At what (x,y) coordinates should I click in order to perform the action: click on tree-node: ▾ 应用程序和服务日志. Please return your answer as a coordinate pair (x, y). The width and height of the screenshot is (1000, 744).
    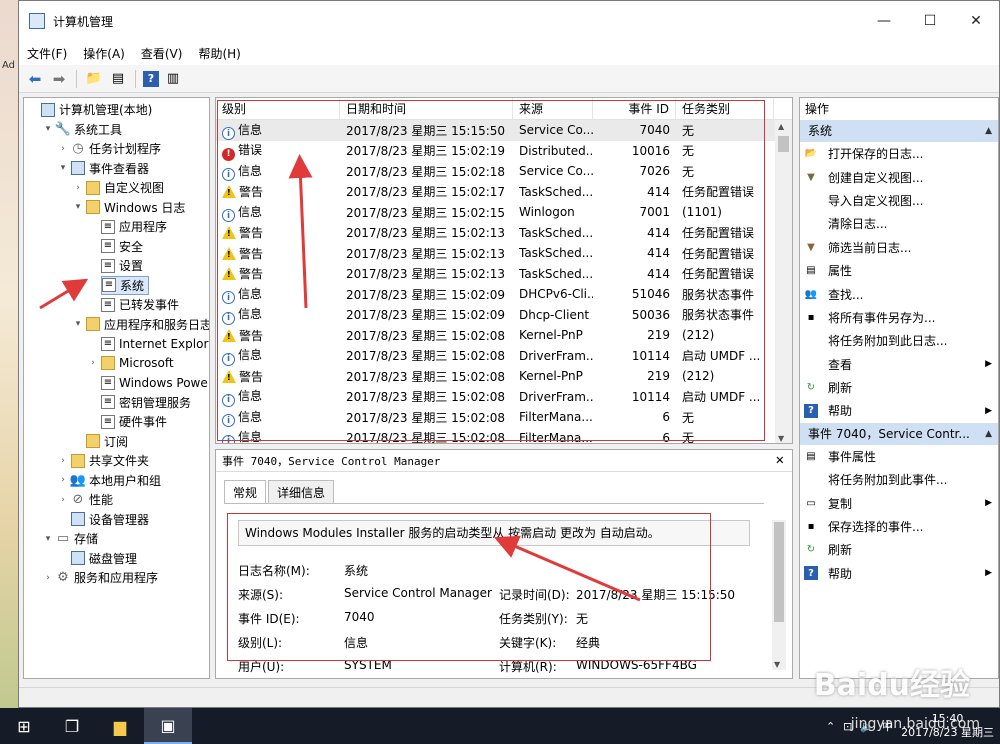
    Looking at the image, I should click on (141, 324).